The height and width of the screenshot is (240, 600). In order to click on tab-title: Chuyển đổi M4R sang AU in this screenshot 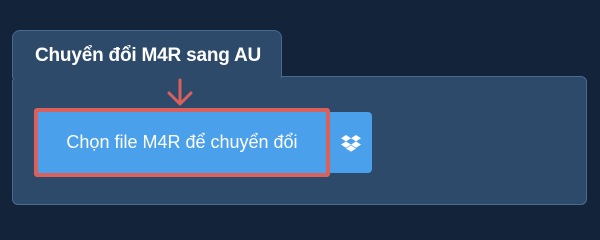, I will do `click(148, 55)`.